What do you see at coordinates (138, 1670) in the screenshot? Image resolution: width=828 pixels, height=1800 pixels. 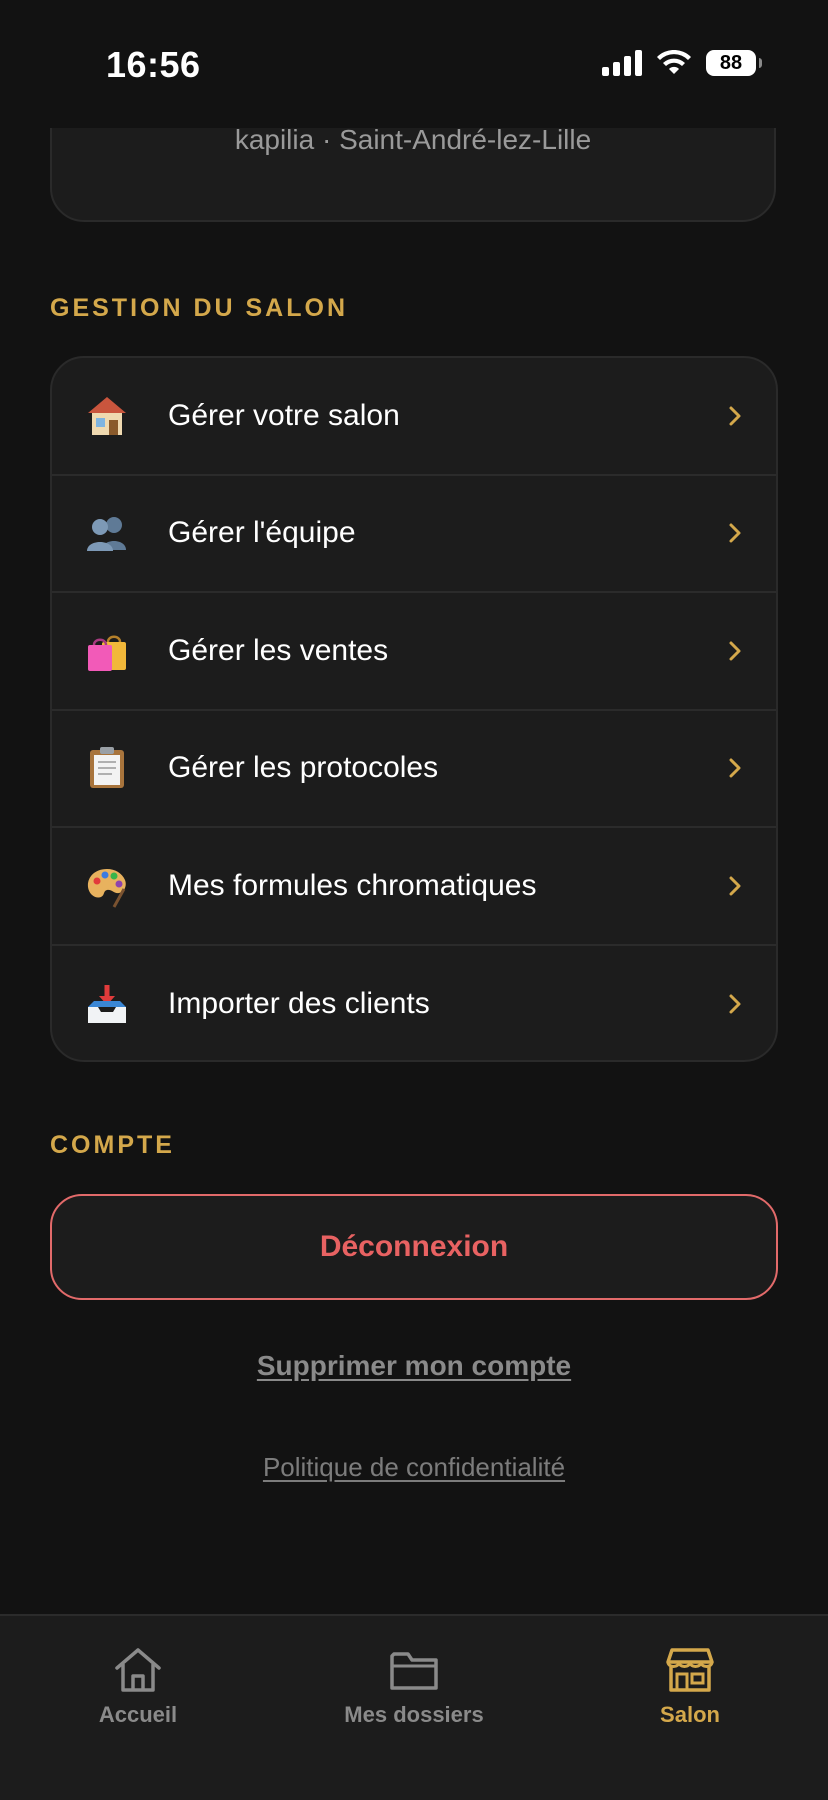 I see `home-icon` at bounding box center [138, 1670].